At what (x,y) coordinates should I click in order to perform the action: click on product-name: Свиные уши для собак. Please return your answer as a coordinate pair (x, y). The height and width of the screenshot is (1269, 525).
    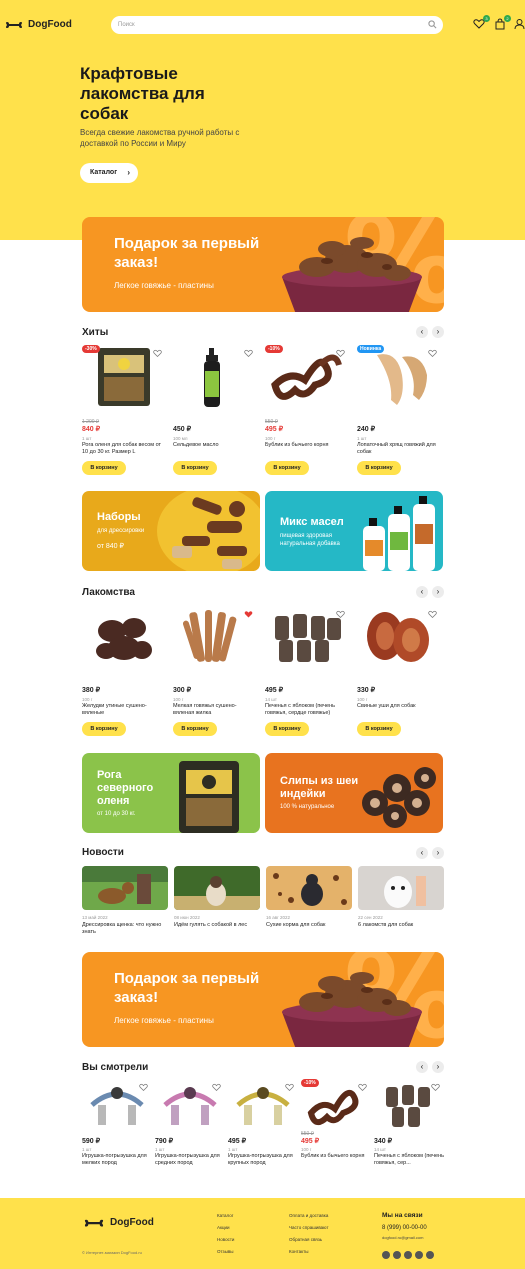
    Looking at the image, I should click on (399, 706).